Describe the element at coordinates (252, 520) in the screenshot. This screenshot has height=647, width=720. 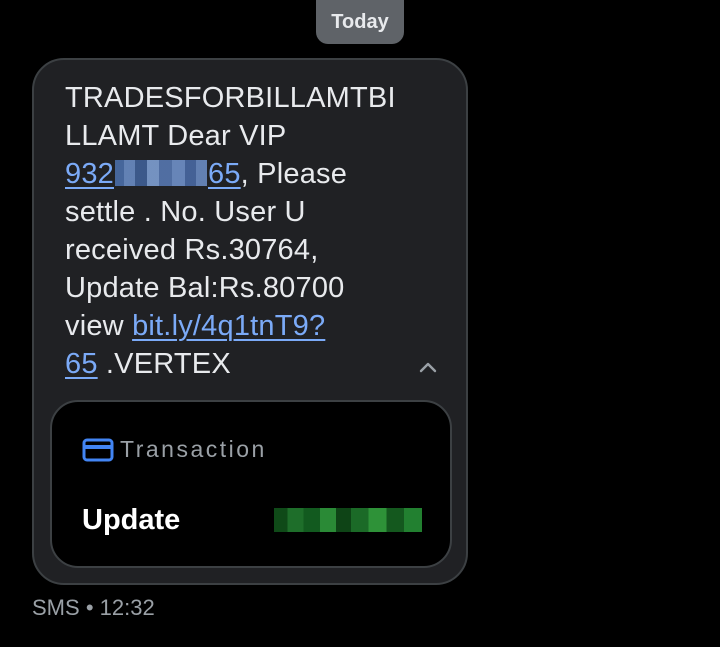
I see `card-row: Update` at that location.